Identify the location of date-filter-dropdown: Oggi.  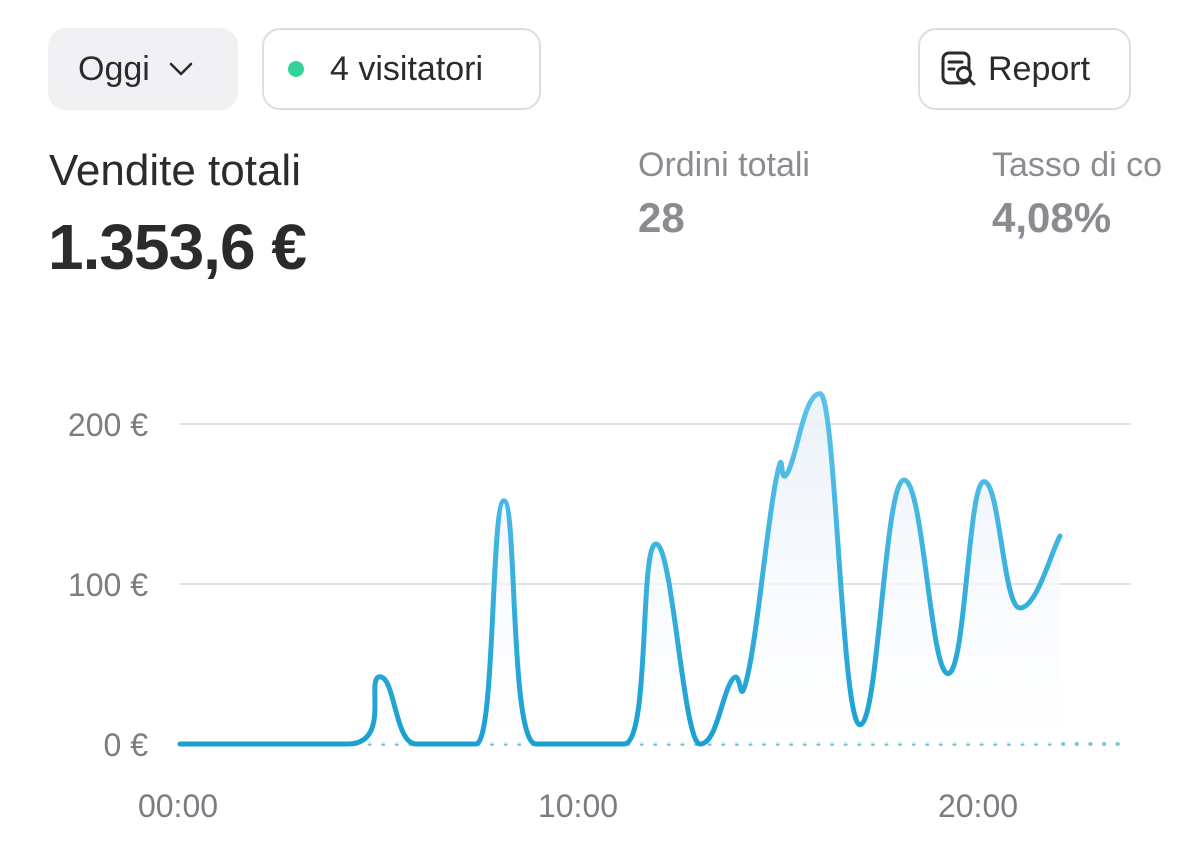
(143, 69).